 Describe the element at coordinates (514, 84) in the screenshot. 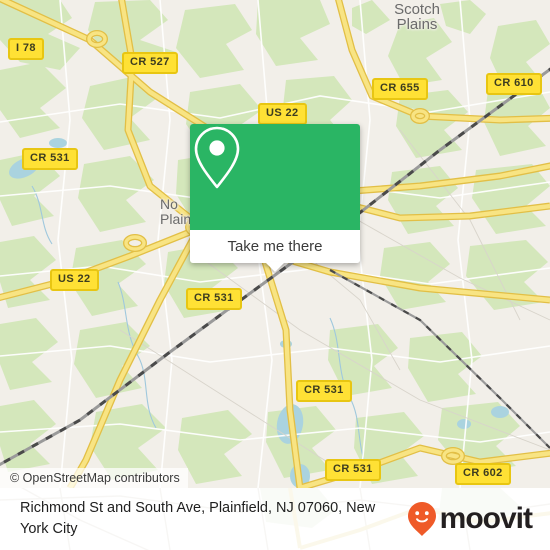

I see `shield-cr-610: CR 610` at that location.